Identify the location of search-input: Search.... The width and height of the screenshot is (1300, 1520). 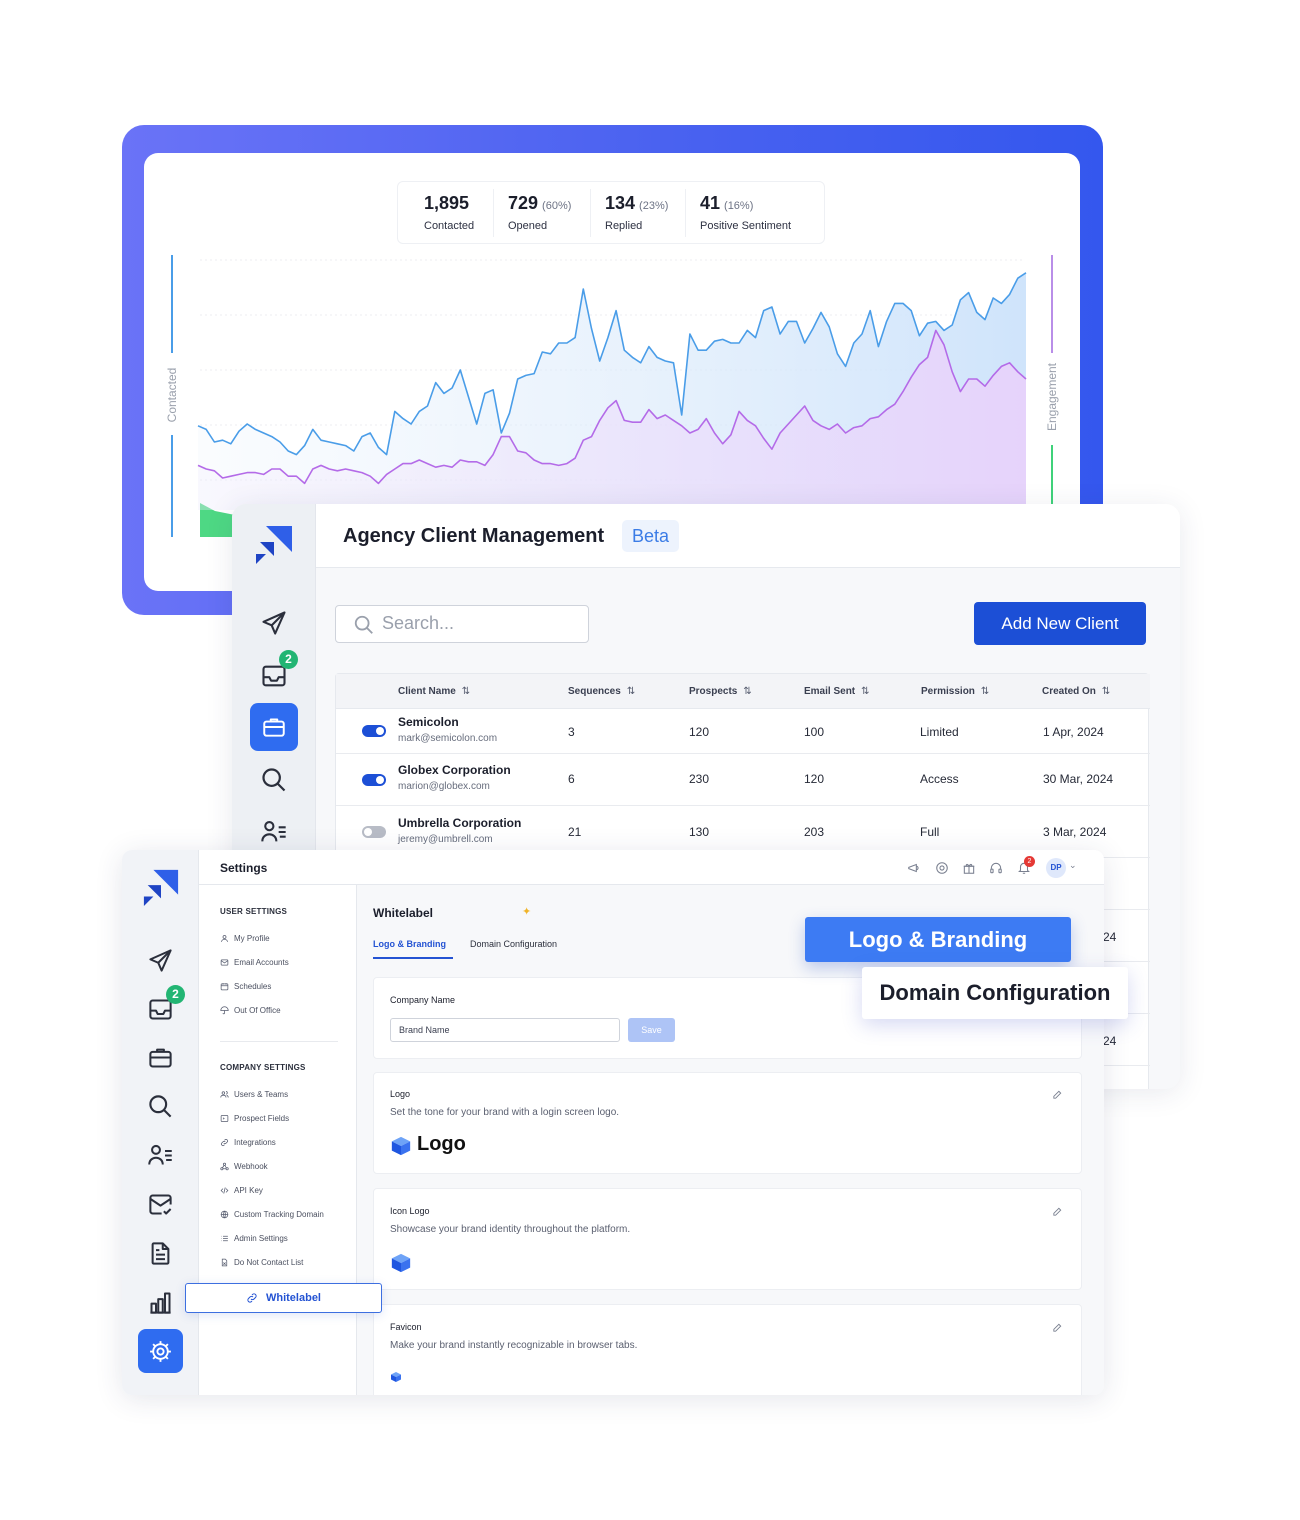
(462, 624).